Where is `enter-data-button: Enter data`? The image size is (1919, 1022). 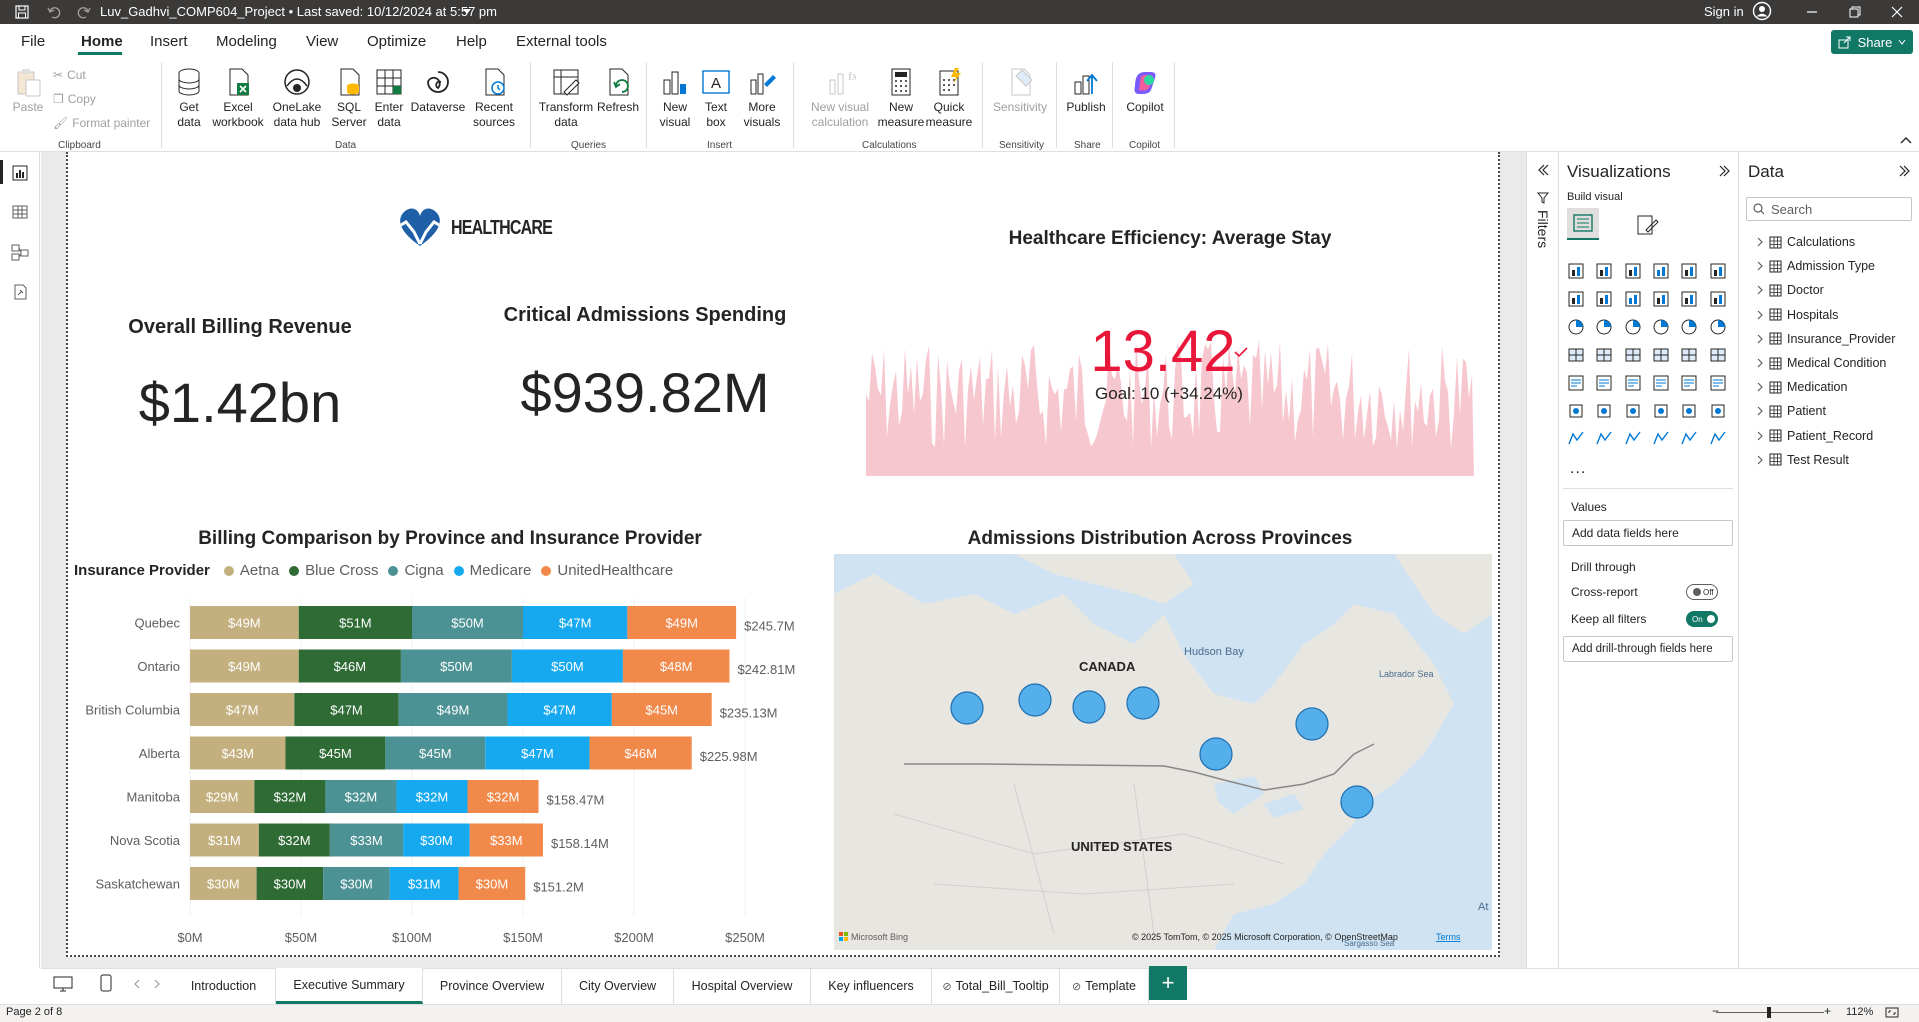 enter-data-button: Enter data is located at coordinates (389, 98).